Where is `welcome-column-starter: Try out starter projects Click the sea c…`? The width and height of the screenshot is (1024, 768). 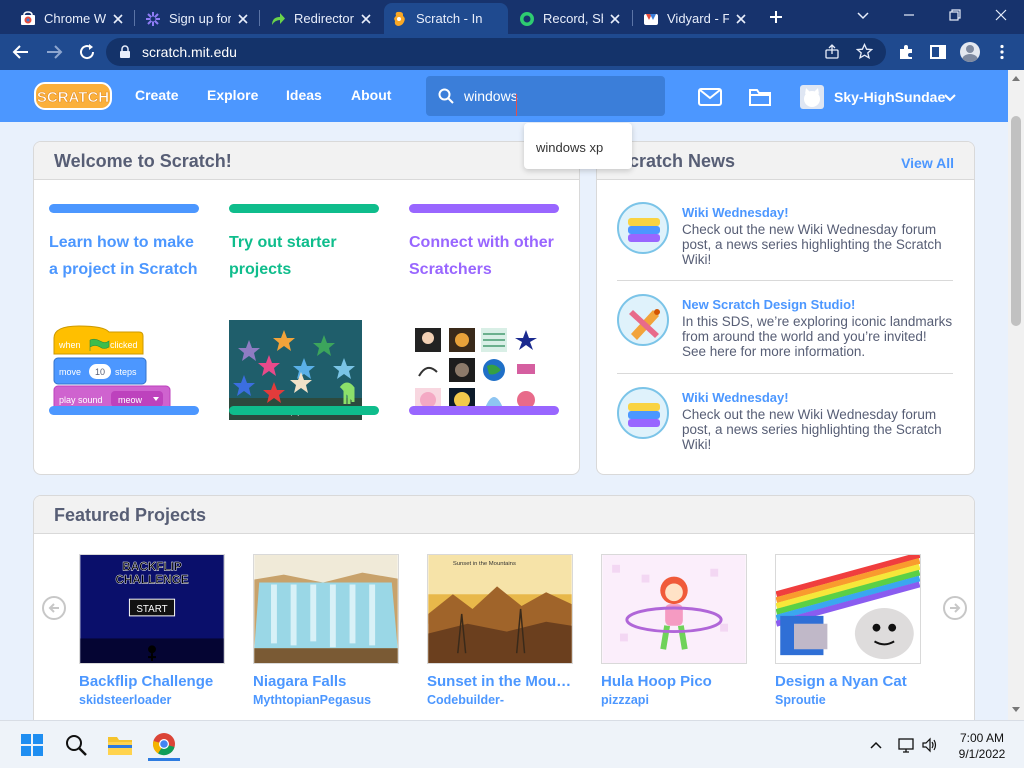 welcome-column-starter: Try out starter projects Click the sea c… is located at coordinates (304, 312).